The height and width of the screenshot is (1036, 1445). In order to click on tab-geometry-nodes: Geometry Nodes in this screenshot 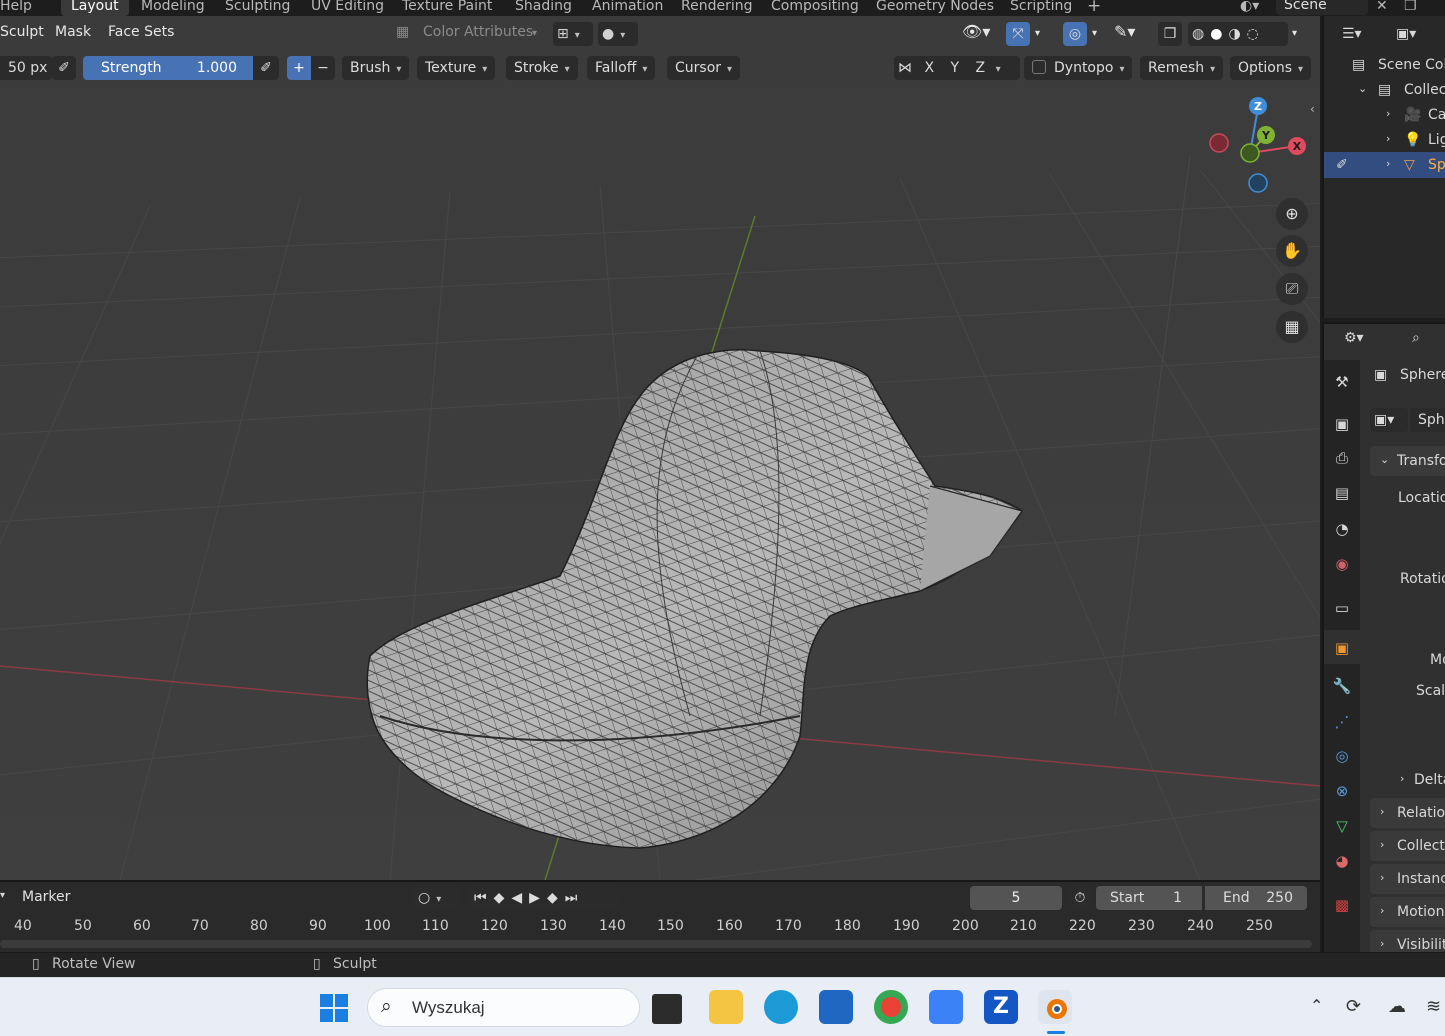, I will do `click(935, 8)`.